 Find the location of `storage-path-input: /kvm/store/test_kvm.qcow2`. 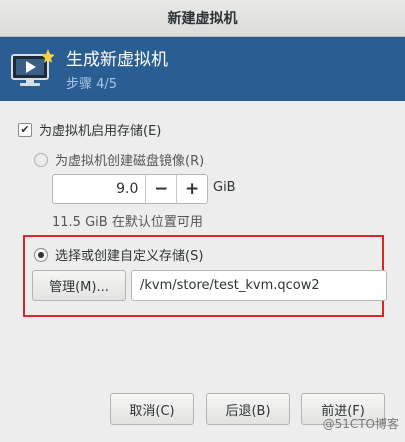

storage-path-input: /kvm/store/test_kvm.qcow2 is located at coordinates (259, 285).